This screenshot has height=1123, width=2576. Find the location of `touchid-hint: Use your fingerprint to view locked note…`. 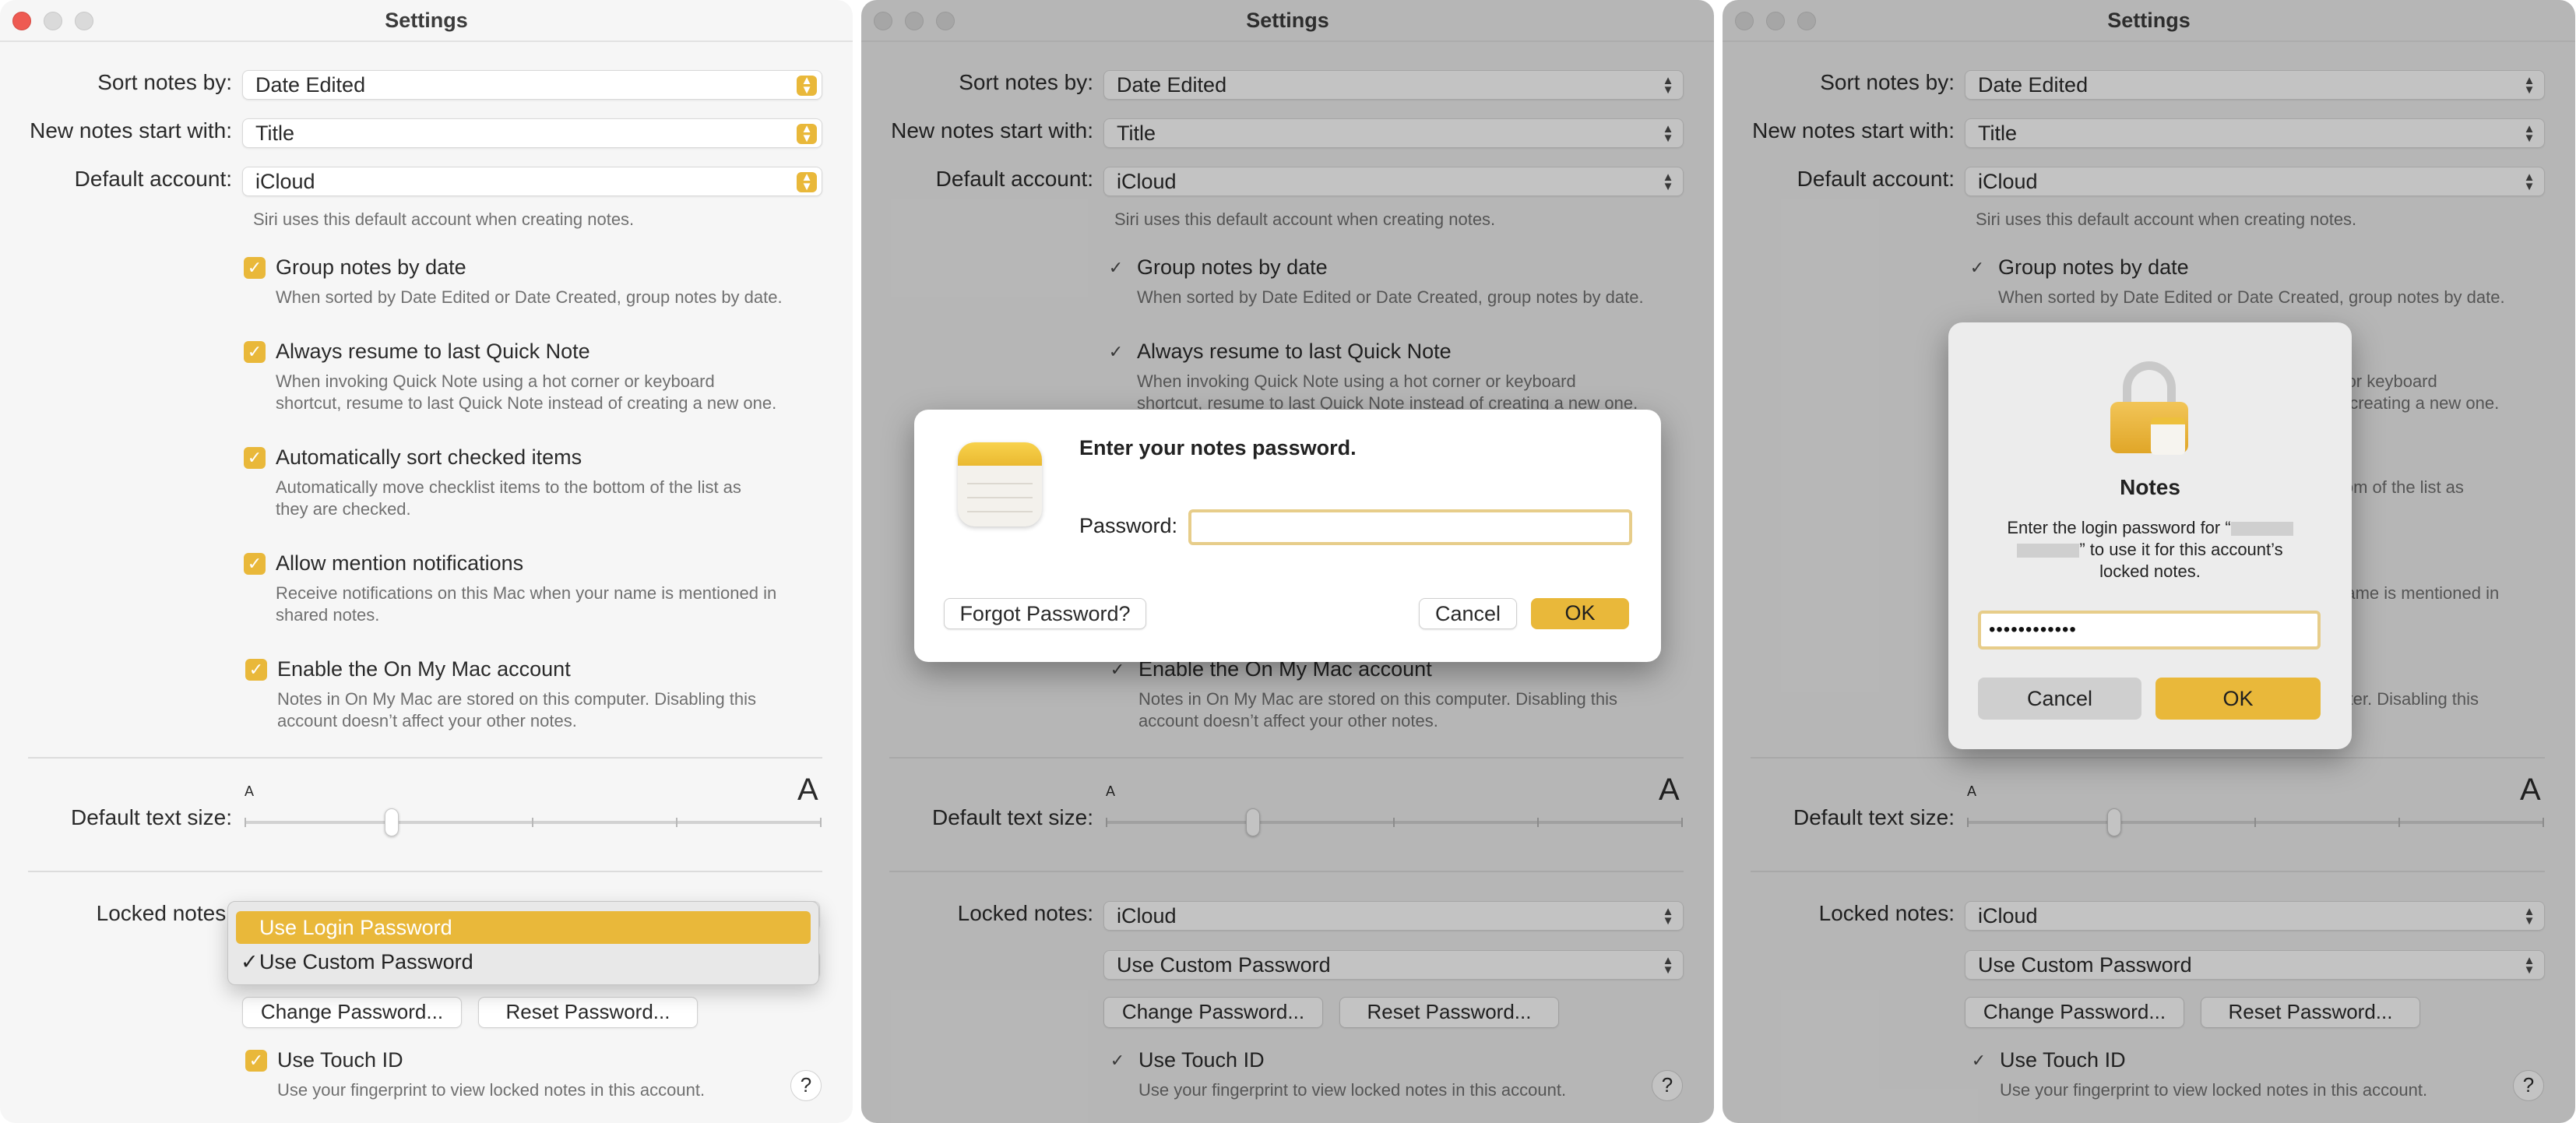

touchid-hint: Use your fingerprint to view locked note… is located at coordinates (1352, 1090).